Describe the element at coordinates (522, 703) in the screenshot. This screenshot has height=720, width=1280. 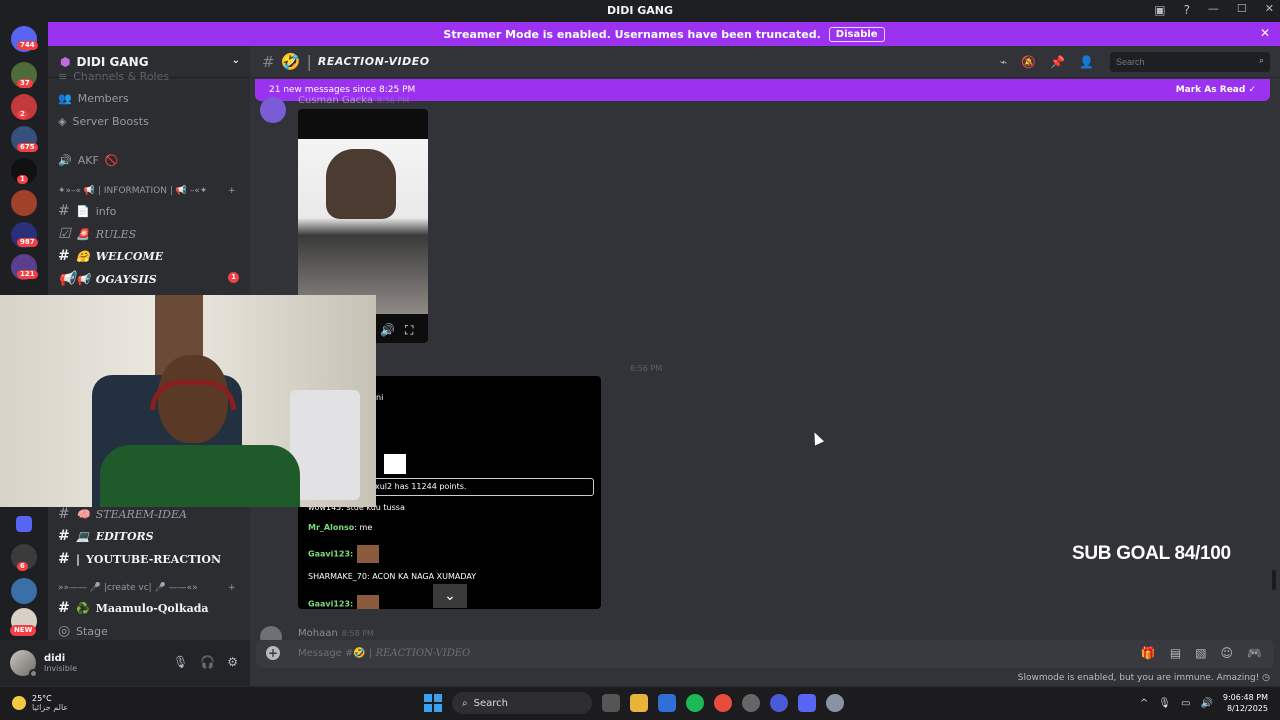
I see `taskbar-search: ⌕ Search` at that location.